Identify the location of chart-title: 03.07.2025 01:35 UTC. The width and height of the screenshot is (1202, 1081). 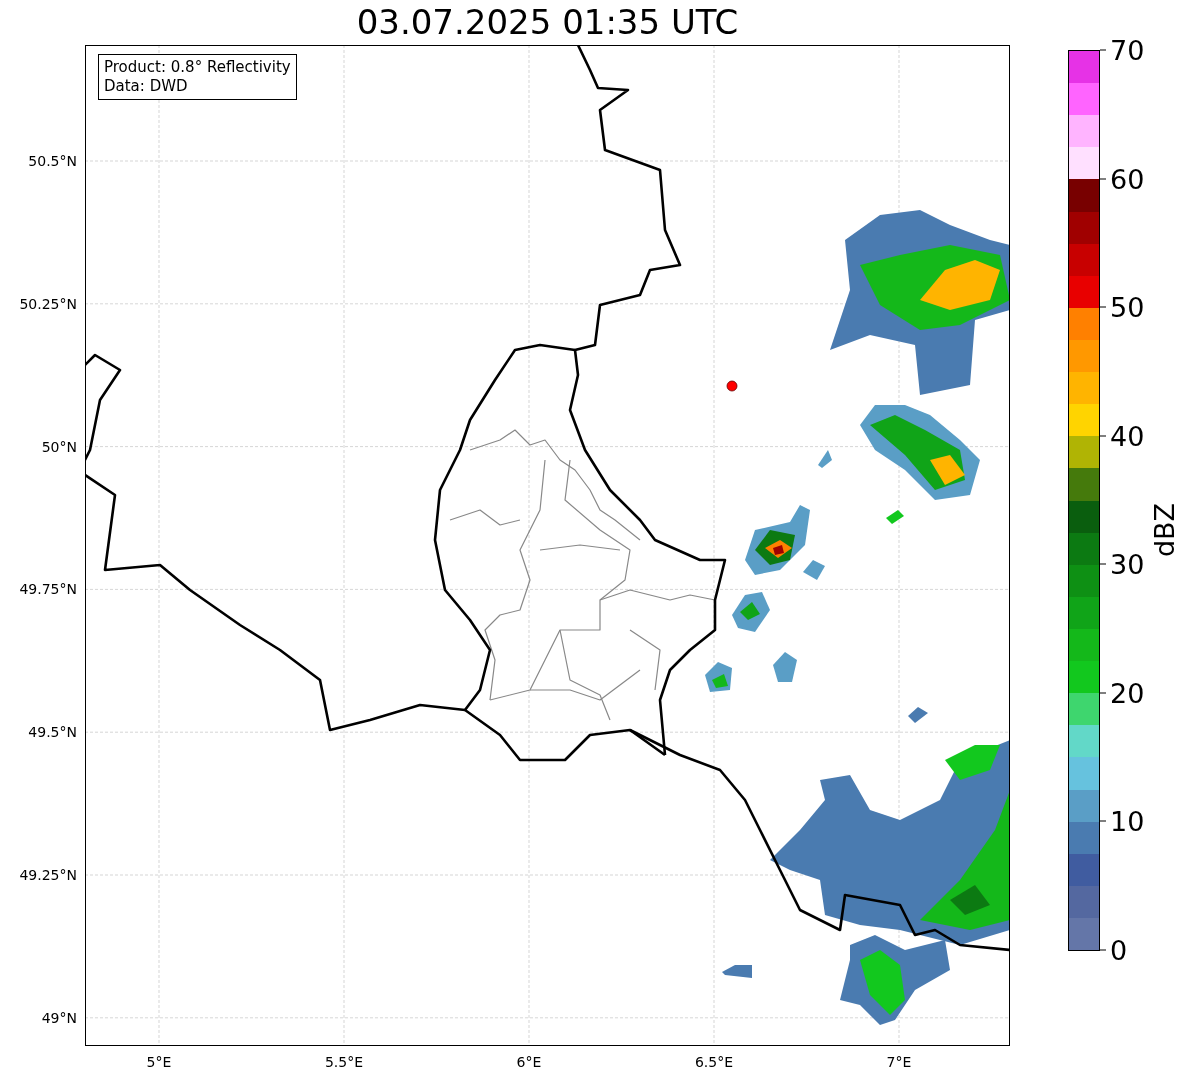
(547, 22).